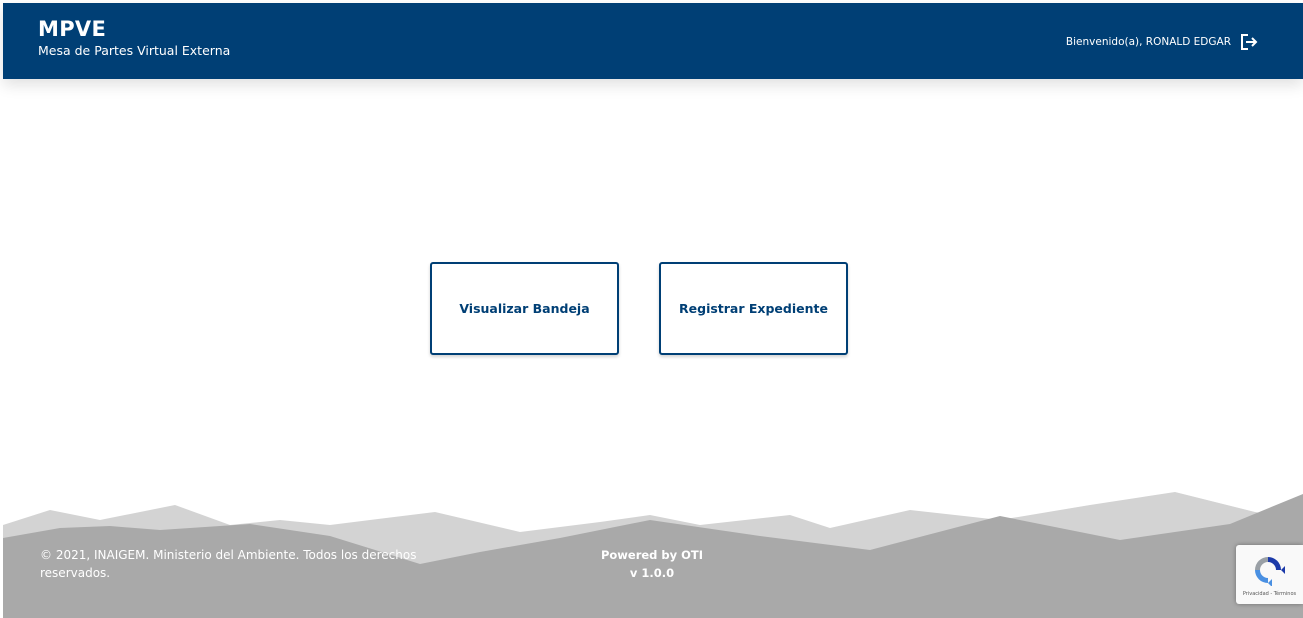 This screenshot has height=618, width=1303. Describe the element at coordinates (134, 50) in the screenshot. I see `app-subtitle: Mesa de Partes Virtual Externa` at that location.